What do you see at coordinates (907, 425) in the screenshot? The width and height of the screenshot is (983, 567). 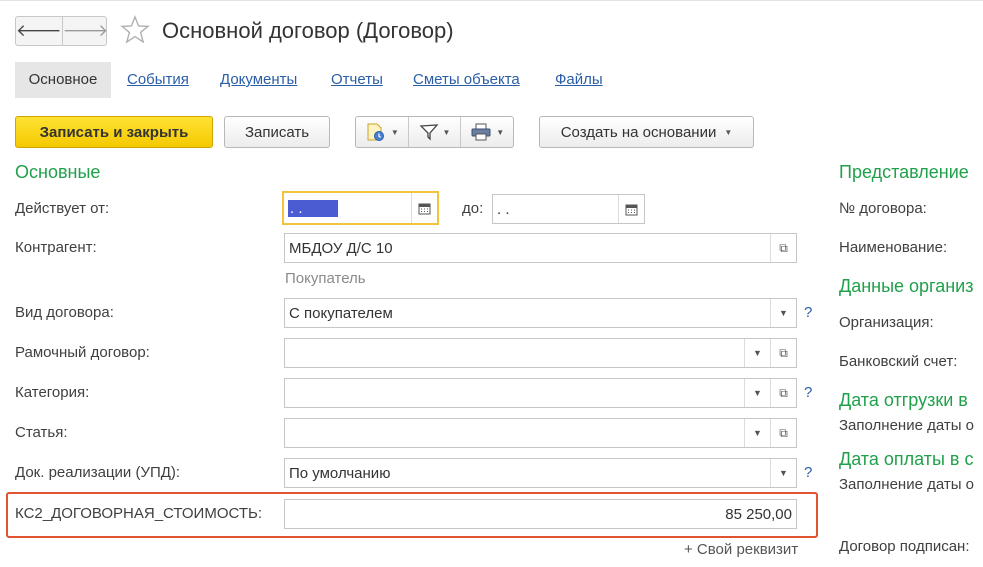 I see `ship-date-fill-label: Заполнение даты о` at bounding box center [907, 425].